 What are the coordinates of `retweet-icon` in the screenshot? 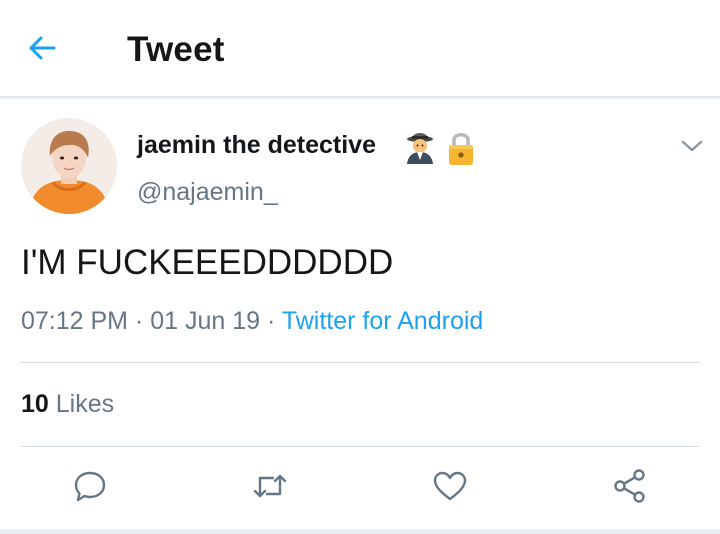 It's located at (270, 486).